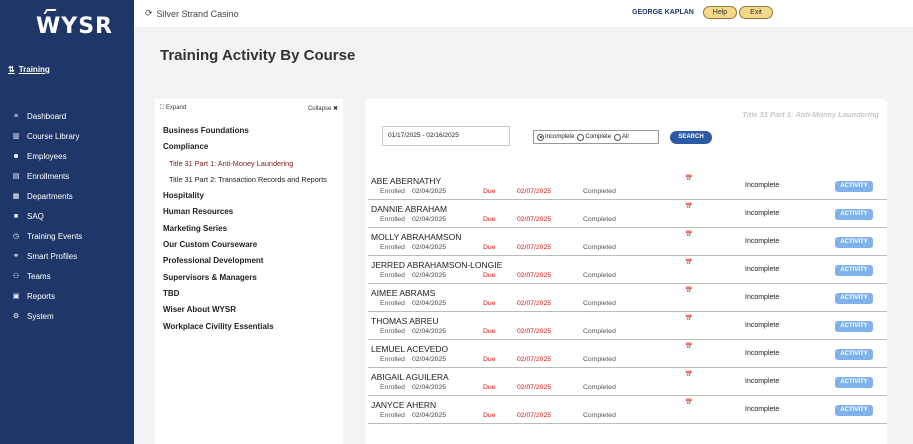 The width and height of the screenshot is (913, 444). What do you see at coordinates (691, 137) in the screenshot?
I see `search-button: SEARCH` at bounding box center [691, 137].